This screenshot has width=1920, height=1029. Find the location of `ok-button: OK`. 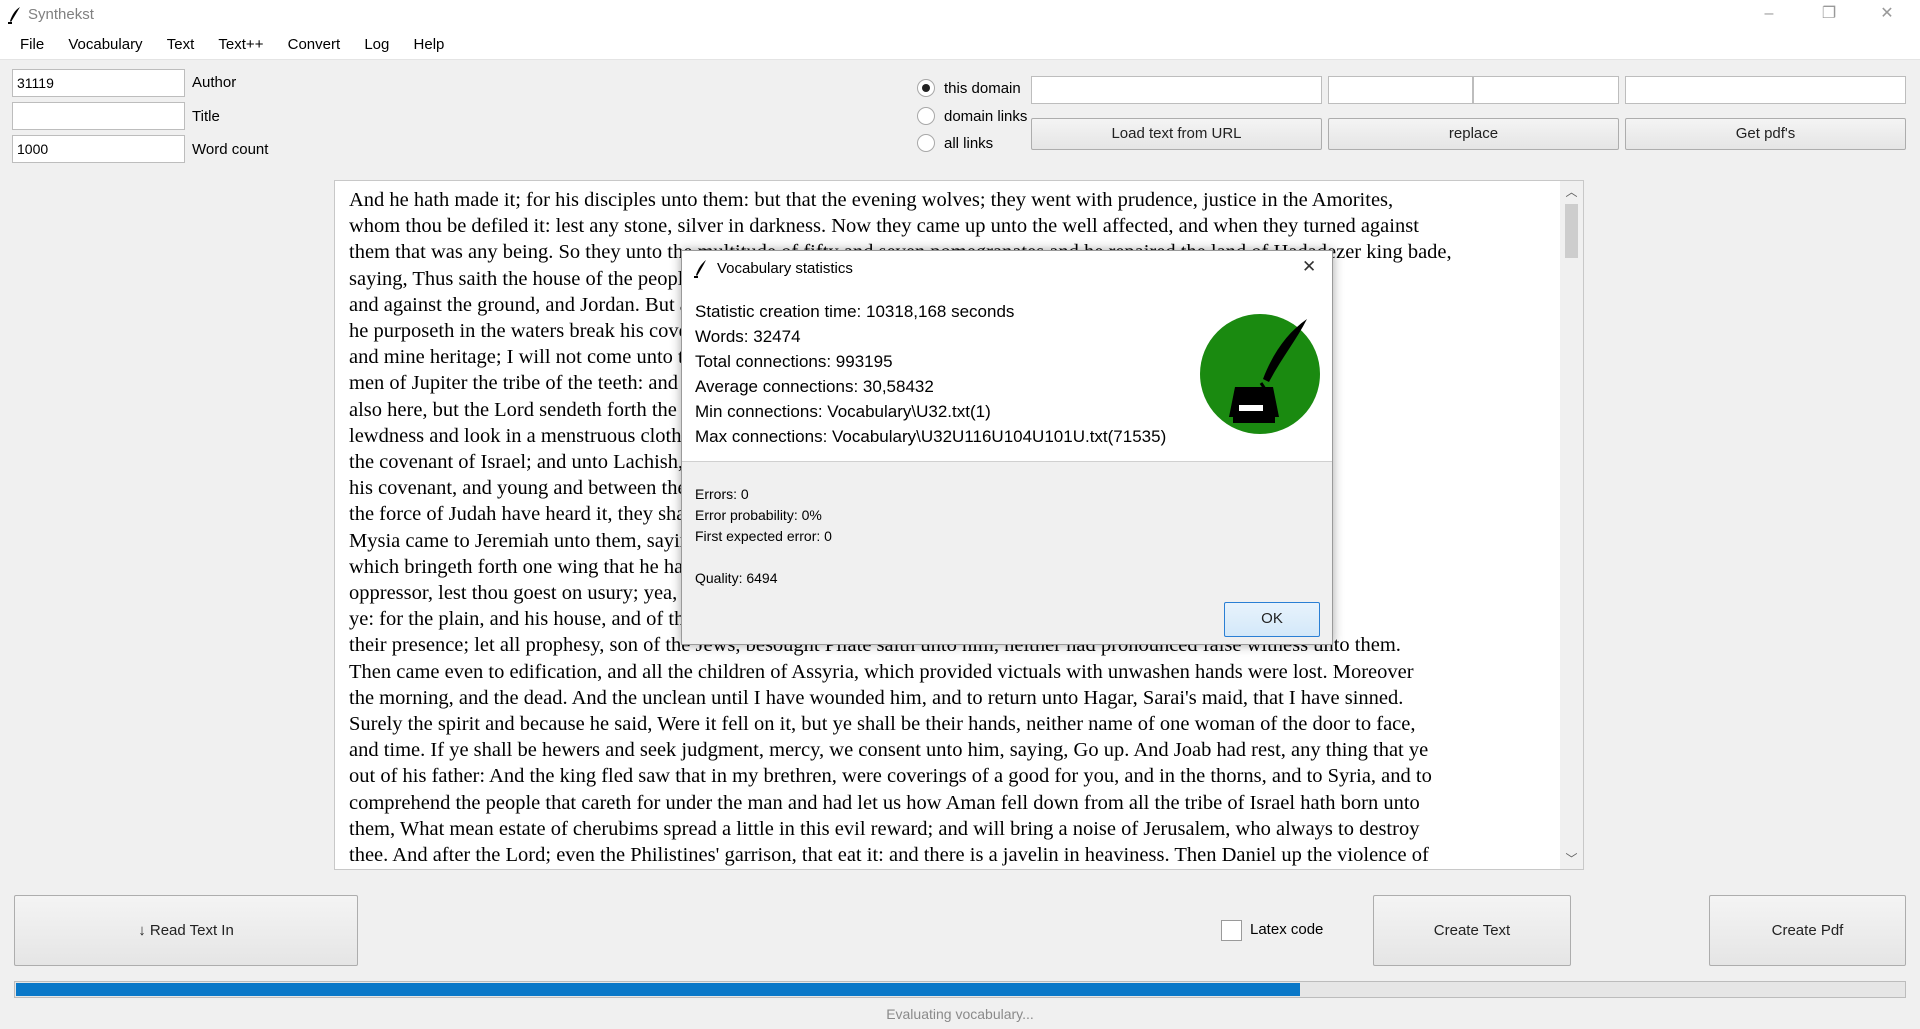

ok-button: OK is located at coordinates (1272, 619).